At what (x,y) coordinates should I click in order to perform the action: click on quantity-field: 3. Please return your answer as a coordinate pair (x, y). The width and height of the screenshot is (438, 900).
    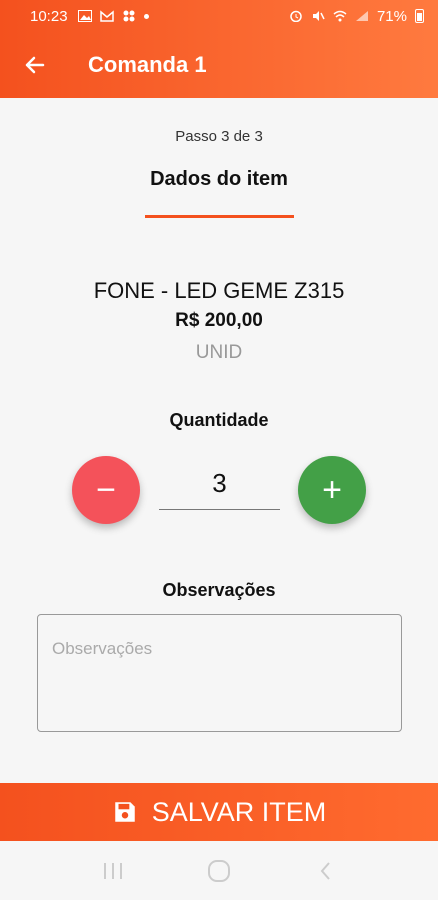
    Looking at the image, I should click on (219, 484).